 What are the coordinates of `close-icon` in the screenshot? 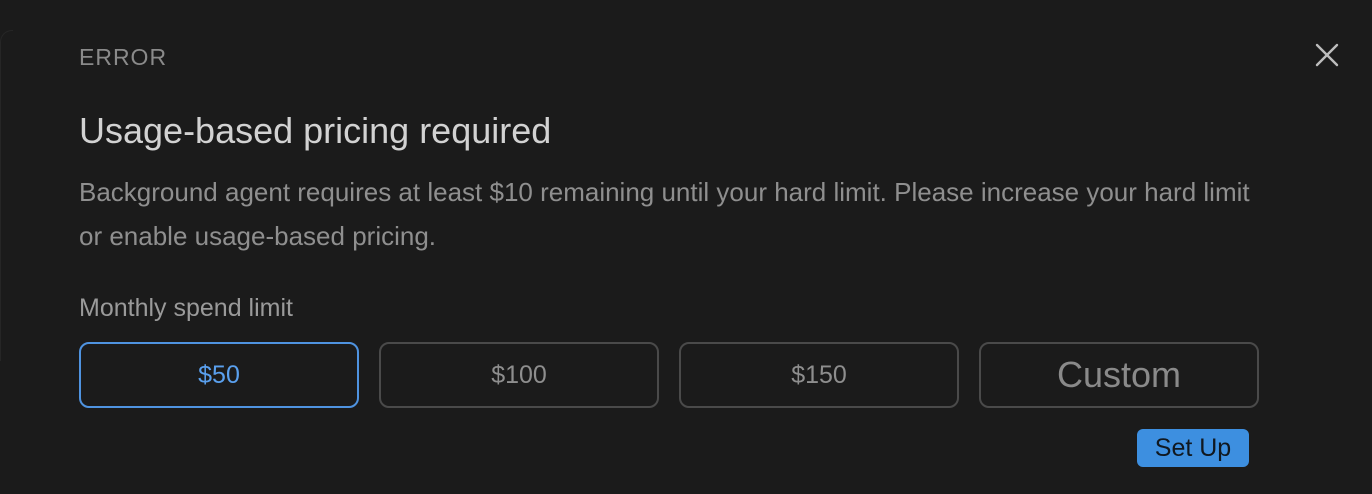 It's located at (1327, 55).